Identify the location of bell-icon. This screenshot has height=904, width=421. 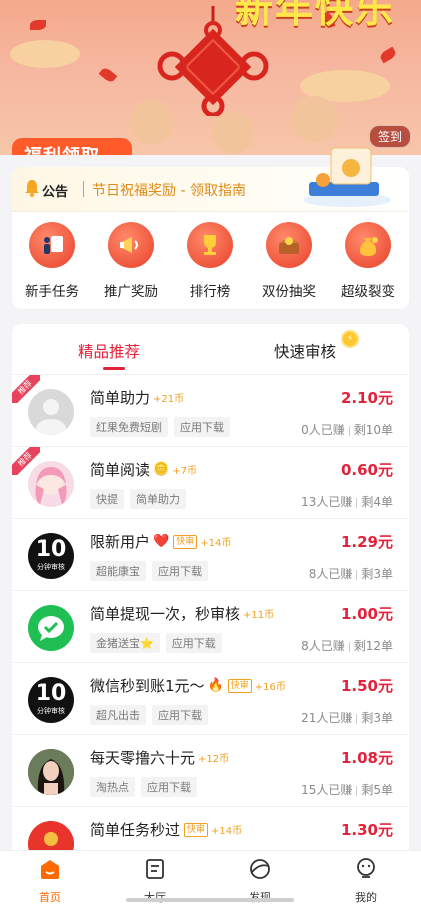
(32, 188).